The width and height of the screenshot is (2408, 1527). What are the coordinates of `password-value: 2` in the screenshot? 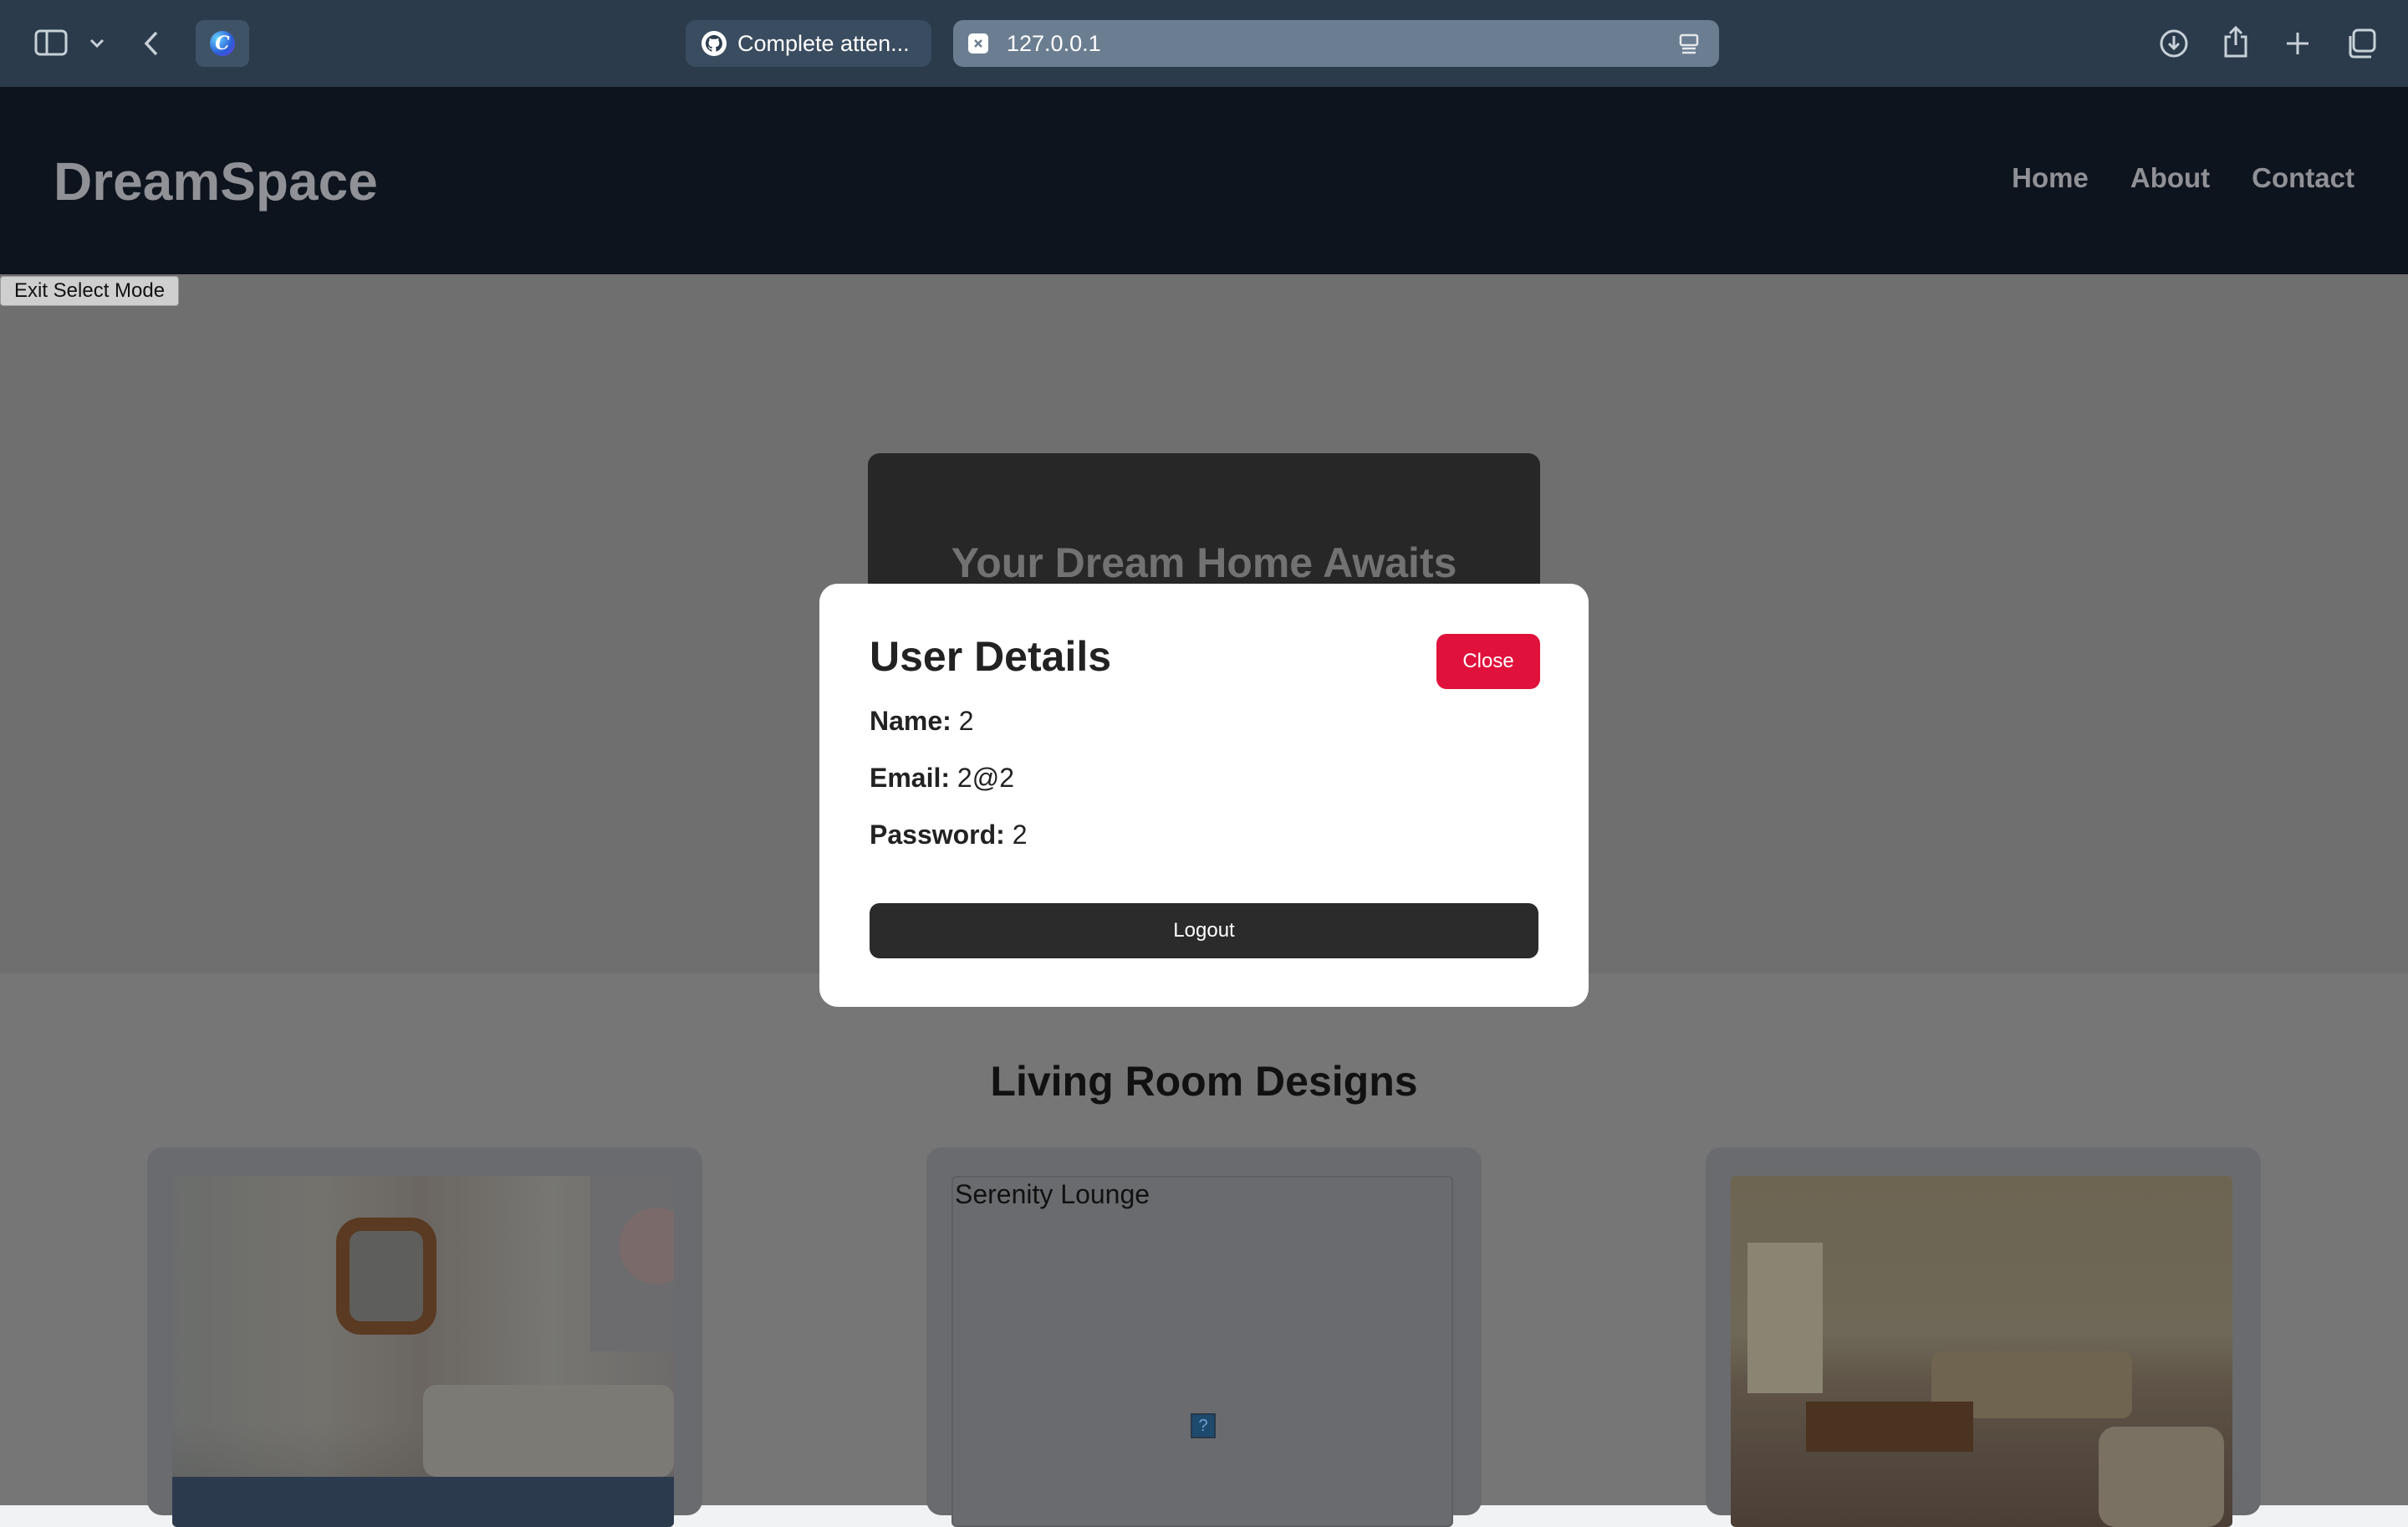 It's located at (1020, 835).